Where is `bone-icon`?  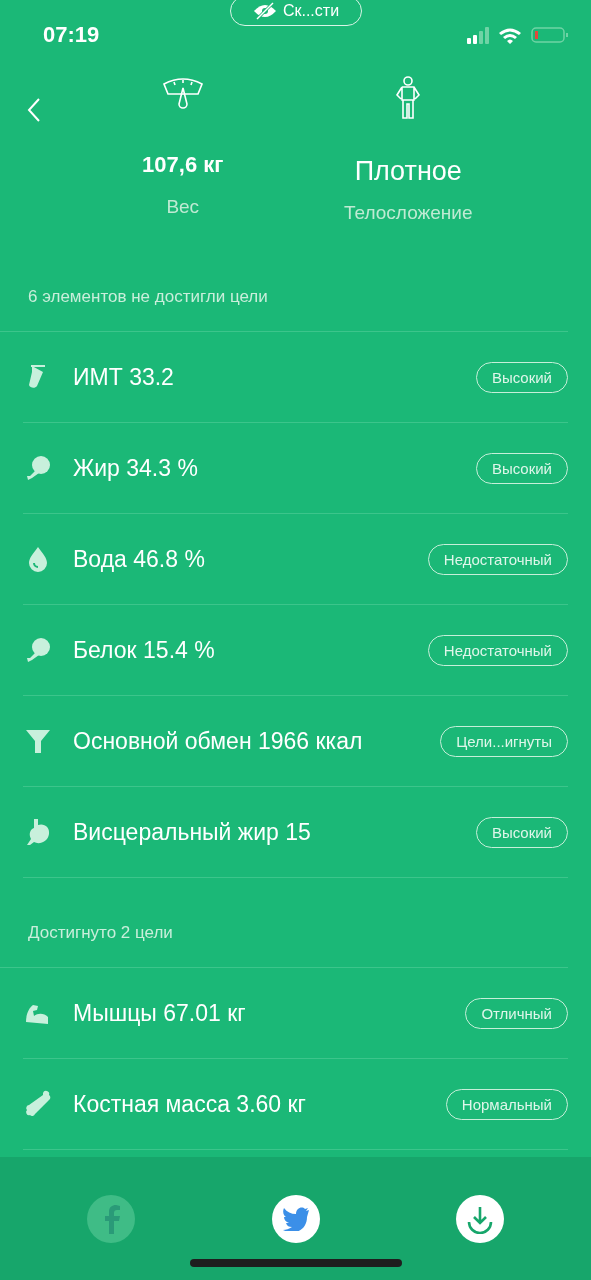
bone-icon is located at coordinates (38, 1104).